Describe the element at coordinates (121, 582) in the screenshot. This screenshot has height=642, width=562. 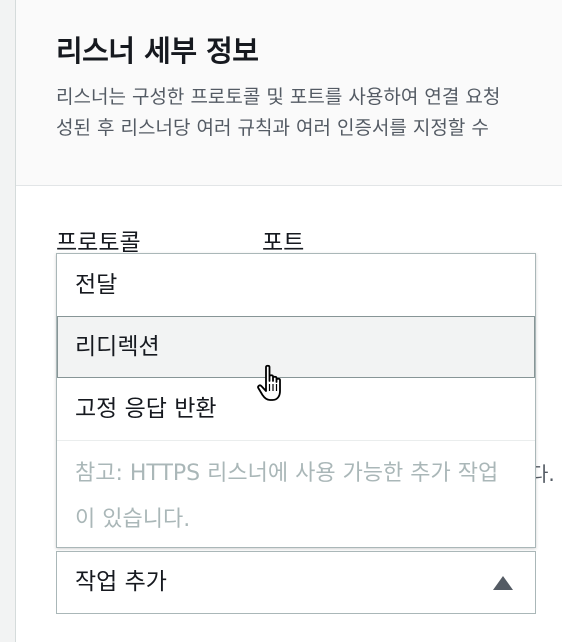
I see `add-action-select-value: 작업 추가` at that location.